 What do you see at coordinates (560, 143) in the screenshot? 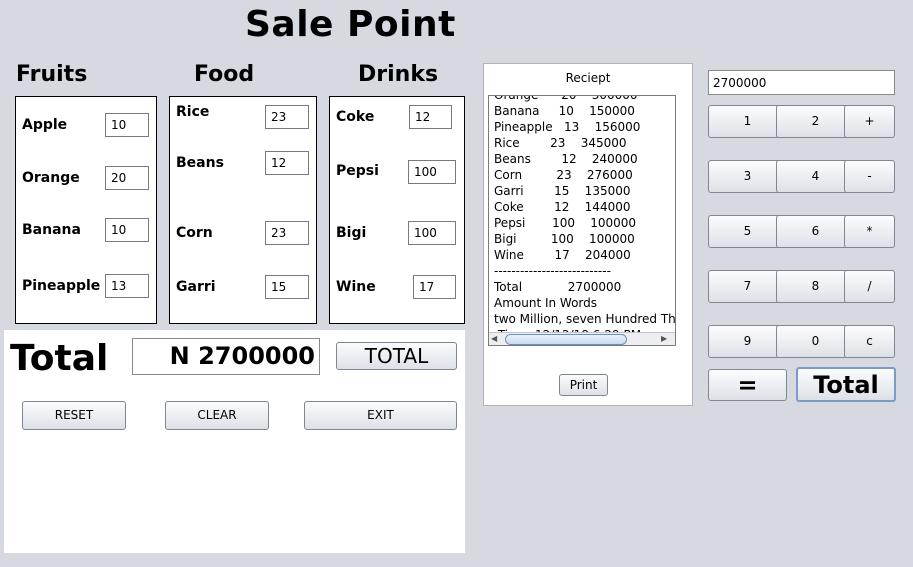
I see `receipt-line: Rice 23 345000` at bounding box center [560, 143].